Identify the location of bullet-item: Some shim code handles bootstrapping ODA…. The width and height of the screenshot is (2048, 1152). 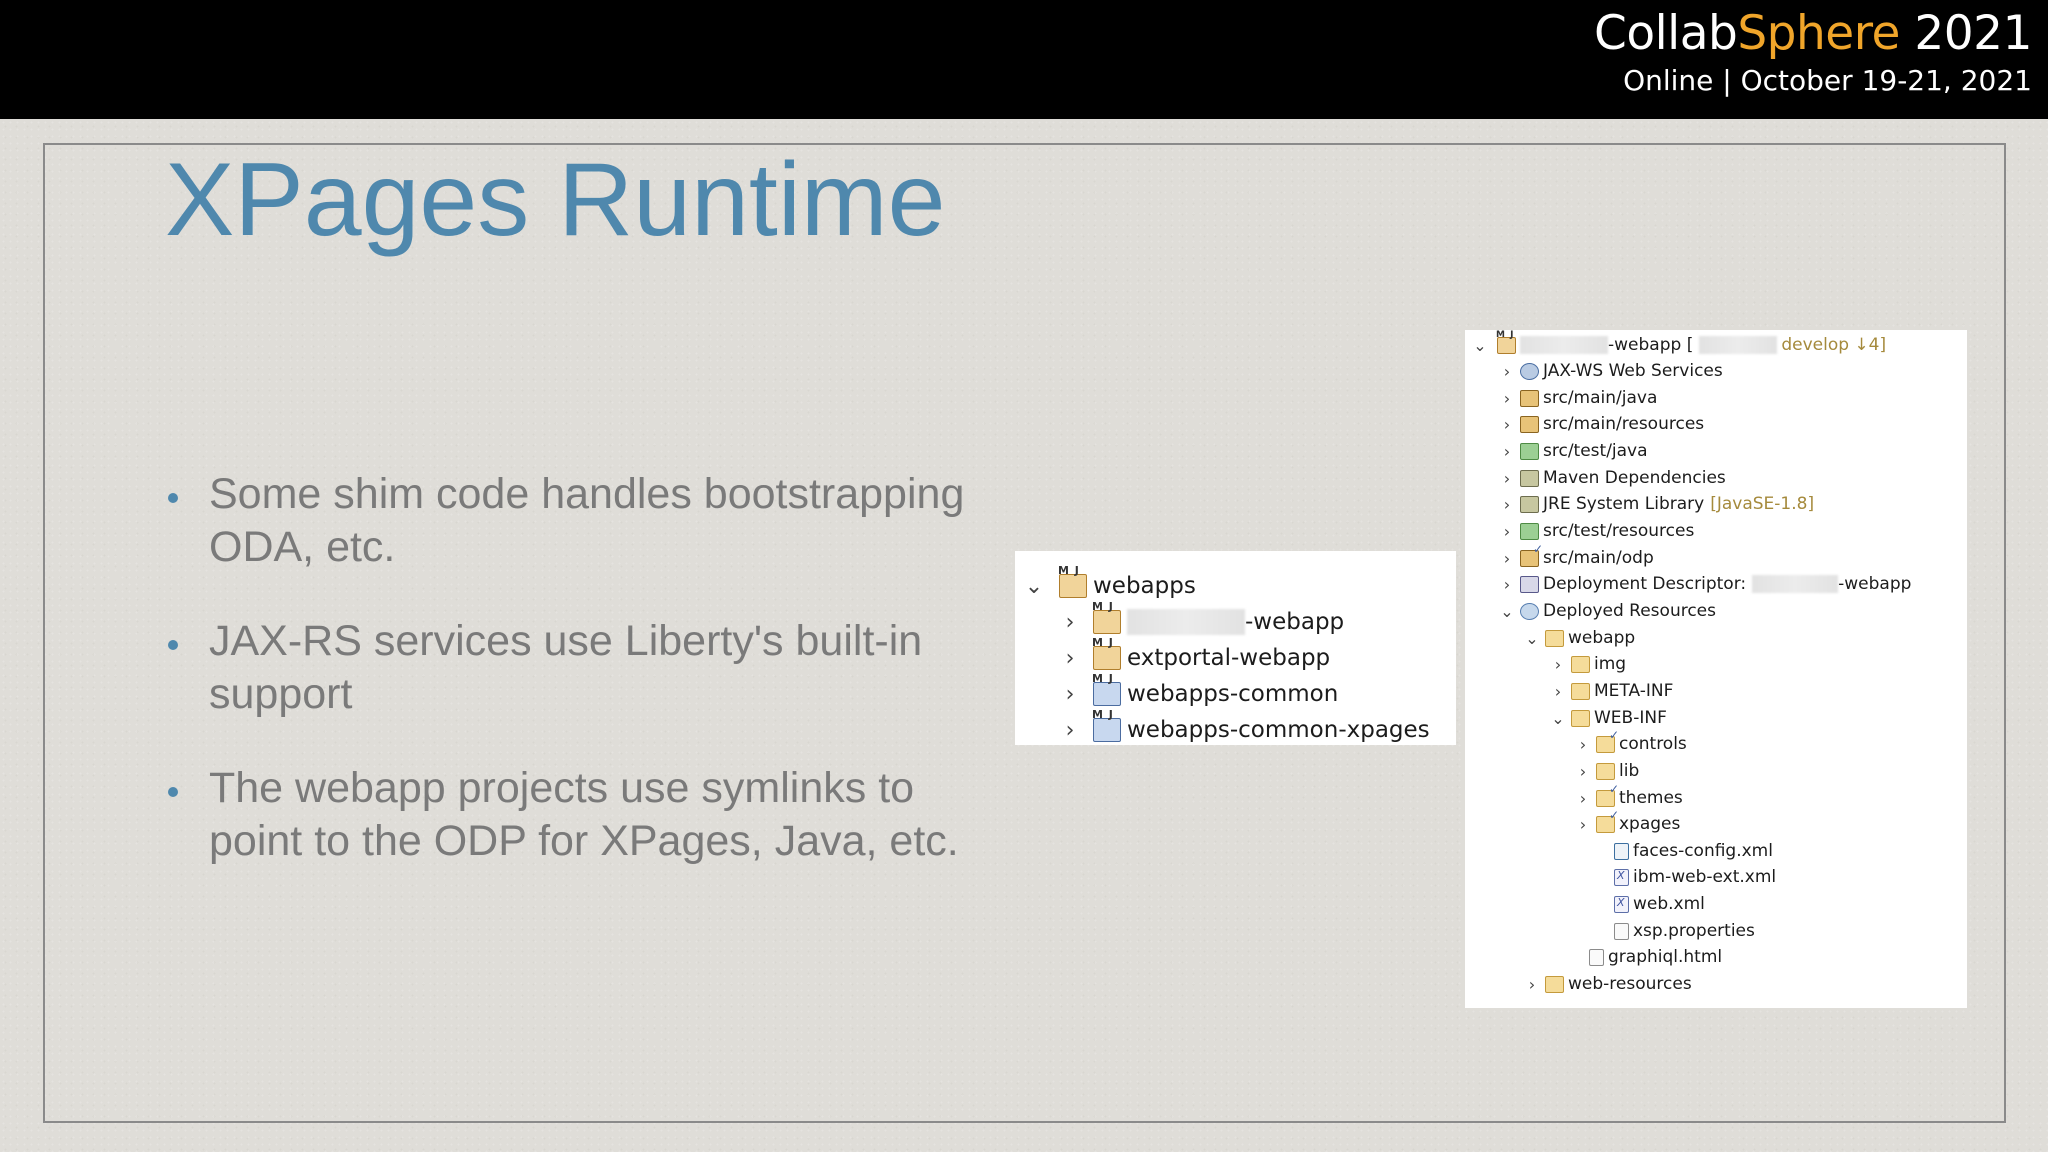
(595, 521).